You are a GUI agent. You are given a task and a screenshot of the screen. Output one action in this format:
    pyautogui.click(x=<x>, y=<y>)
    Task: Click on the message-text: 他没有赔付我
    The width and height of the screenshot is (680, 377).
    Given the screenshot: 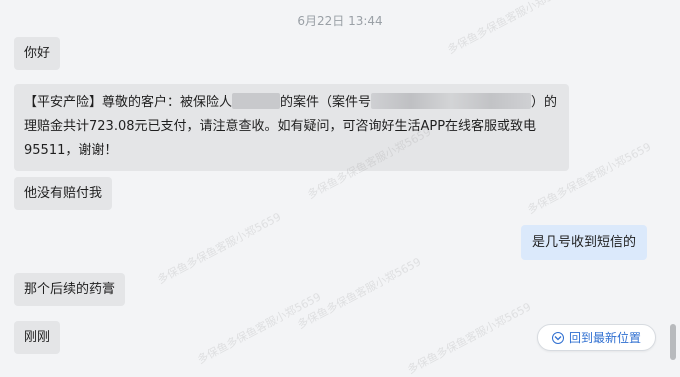 What is the action you would take?
    pyautogui.click(x=63, y=193)
    